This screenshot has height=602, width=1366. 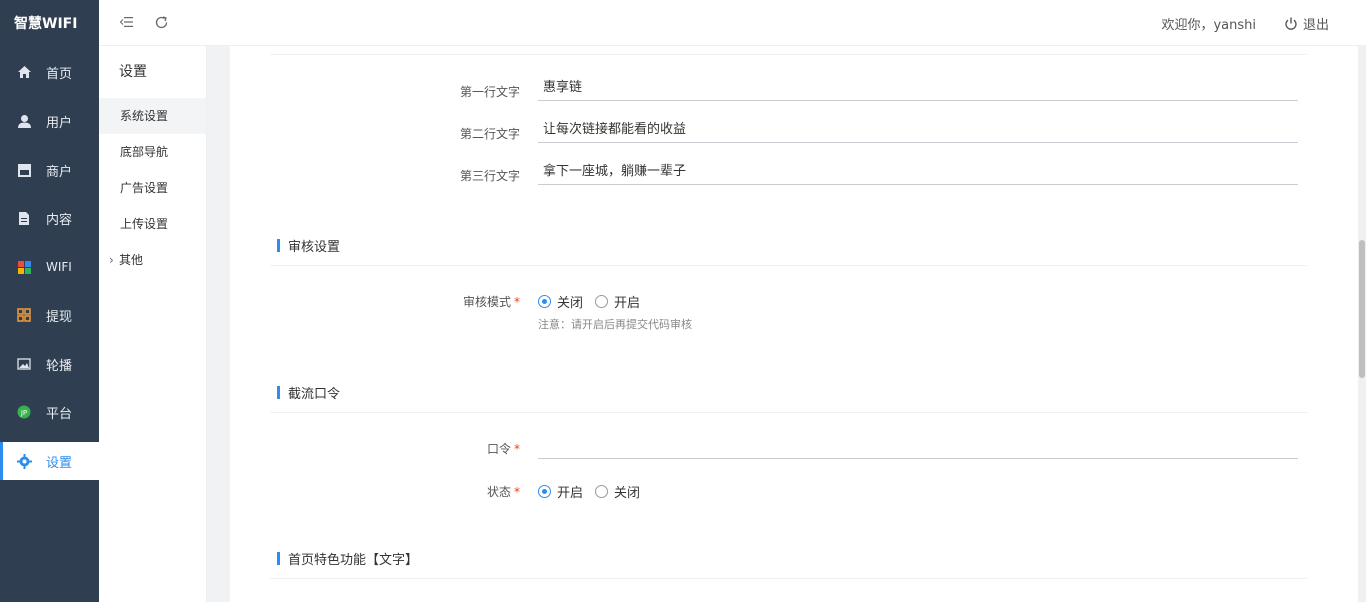 I want to click on audit-mode-on-radio: 开启, so click(x=617, y=301).